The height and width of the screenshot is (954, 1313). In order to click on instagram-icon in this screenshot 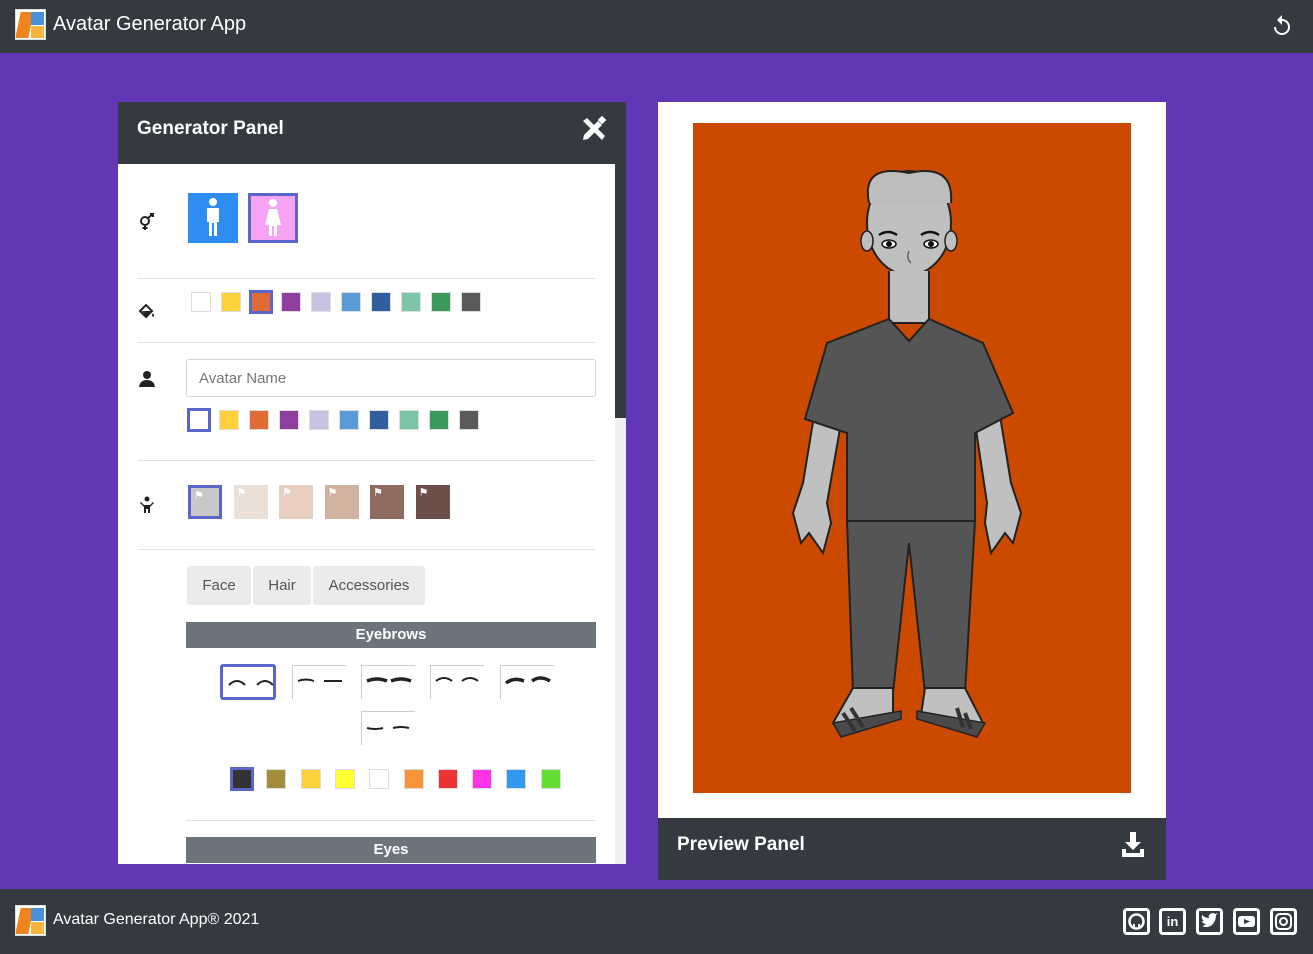, I will do `click(1283, 921)`.